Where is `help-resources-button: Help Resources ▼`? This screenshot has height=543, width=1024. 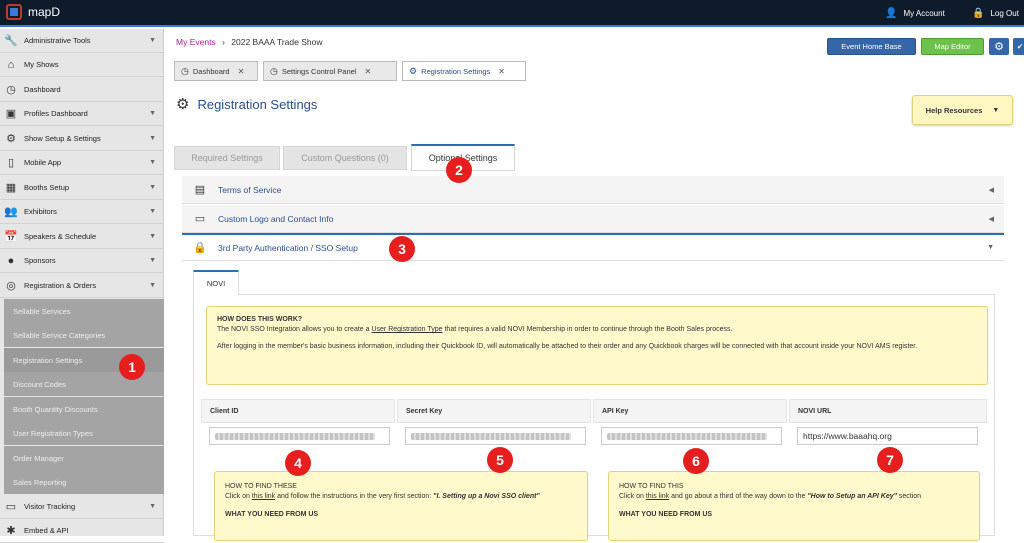
help-resources-button: Help Resources ▼ is located at coordinates (962, 110).